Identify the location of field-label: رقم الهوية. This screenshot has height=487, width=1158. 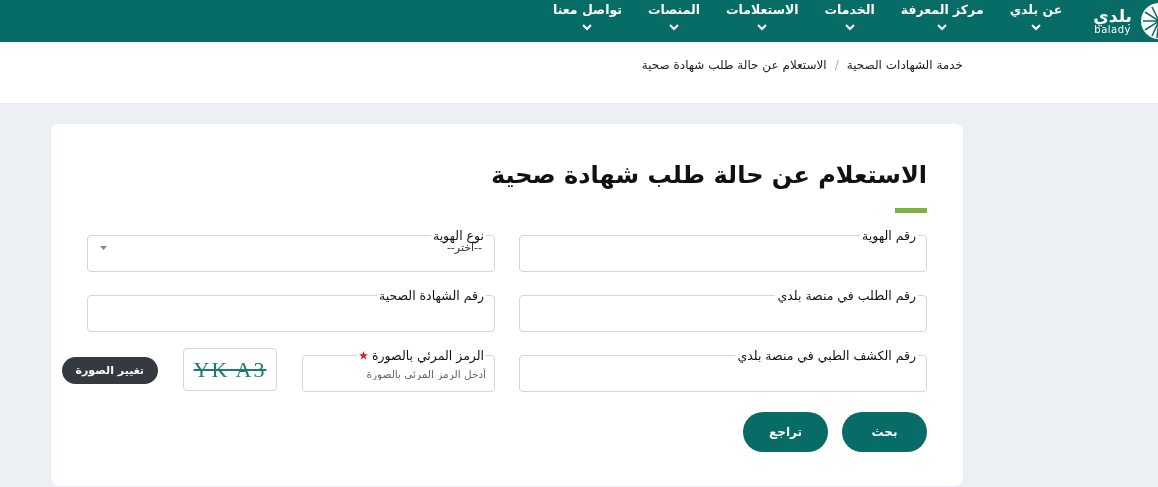
(889, 235).